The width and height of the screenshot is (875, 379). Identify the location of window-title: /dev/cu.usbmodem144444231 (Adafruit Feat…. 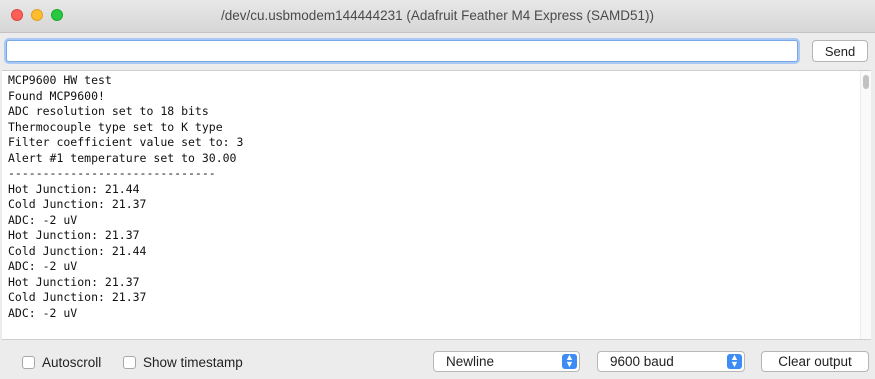
(437, 15).